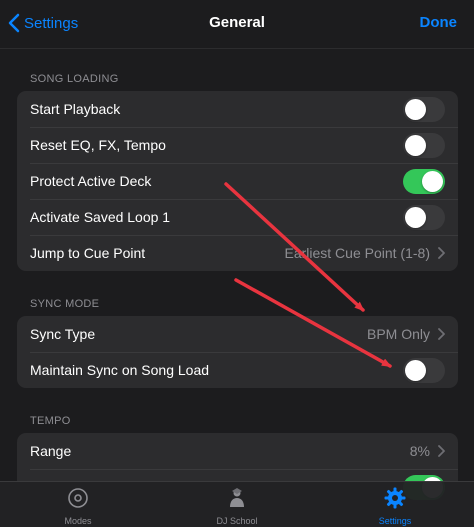 This screenshot has width=474, height=527. What do you see at coordinates (78, 521) in the screenshot?
I see `tab-label: Modes` at bounding box center [78, 521].